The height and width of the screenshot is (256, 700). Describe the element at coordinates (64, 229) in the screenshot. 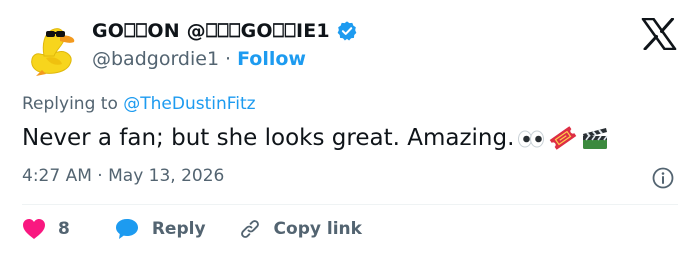

I see `like-count: 8` at that location.